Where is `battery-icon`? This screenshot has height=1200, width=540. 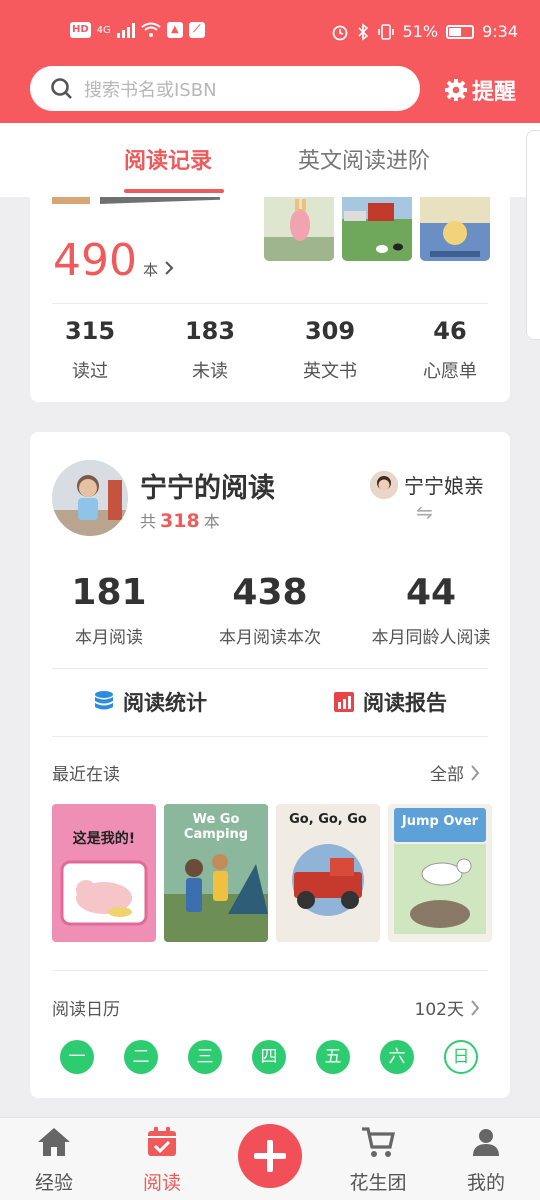 battery-icon is located at coordinates (460, 31).